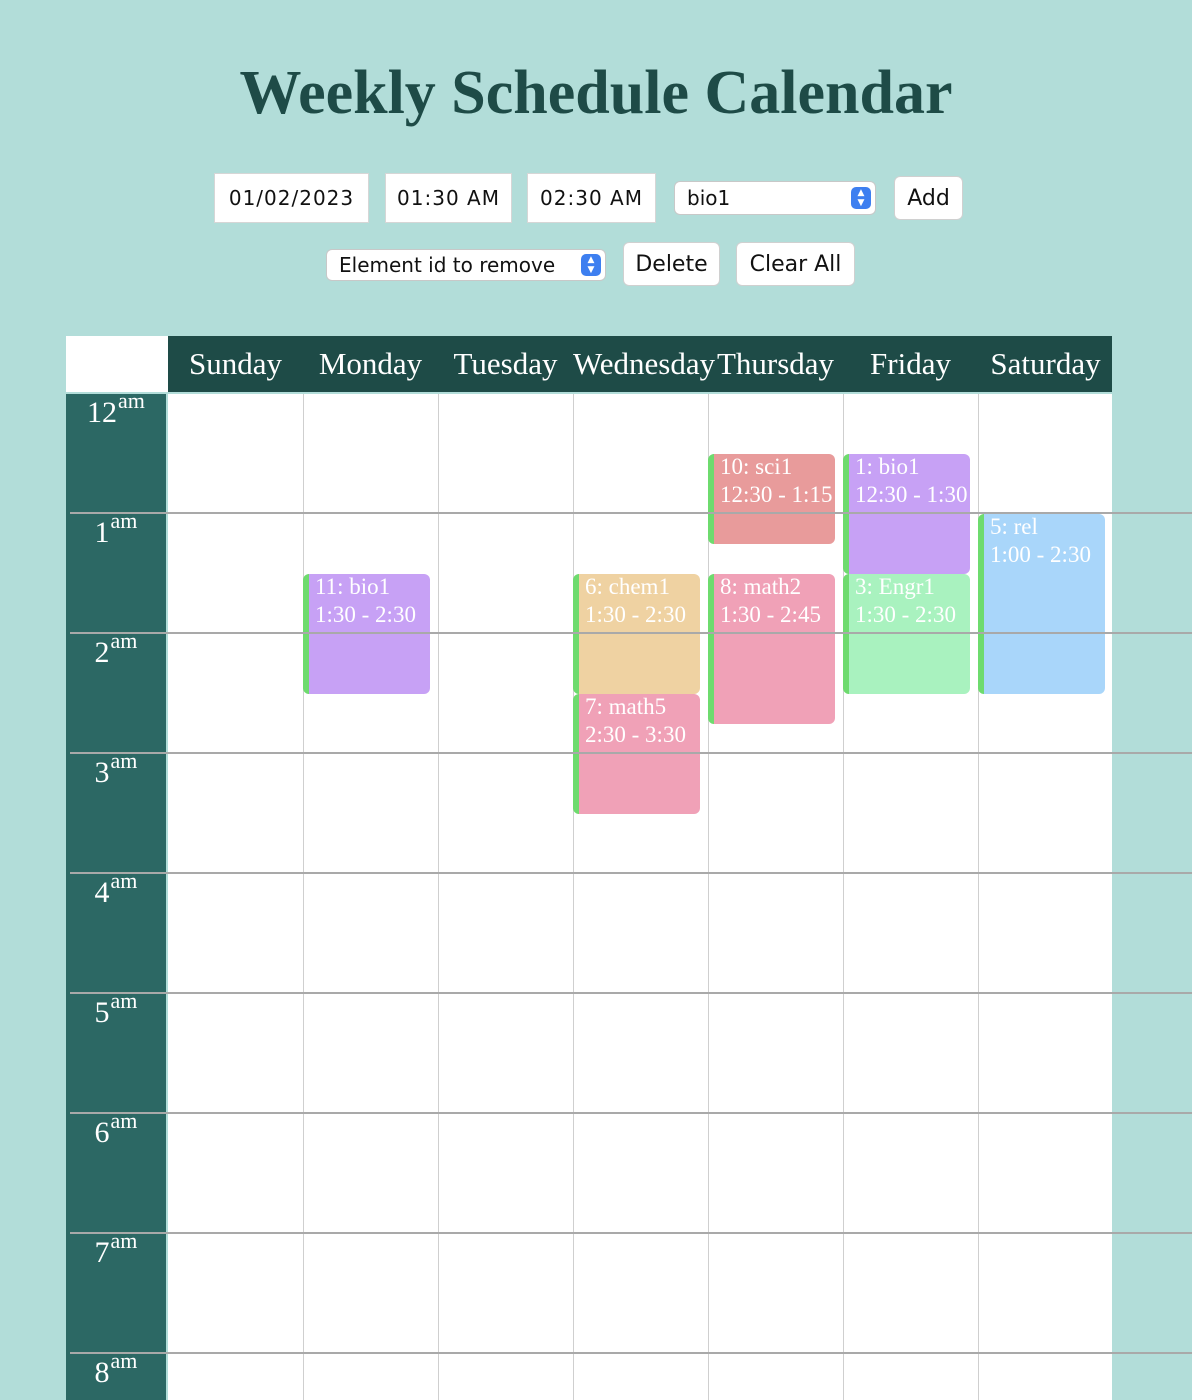 The height and width of the screenshot is (1400, 1192). What do you see at coordinates (131, 400) in the screenshot?
I see `hour-suffix: am` at bounding box center [131, 400].